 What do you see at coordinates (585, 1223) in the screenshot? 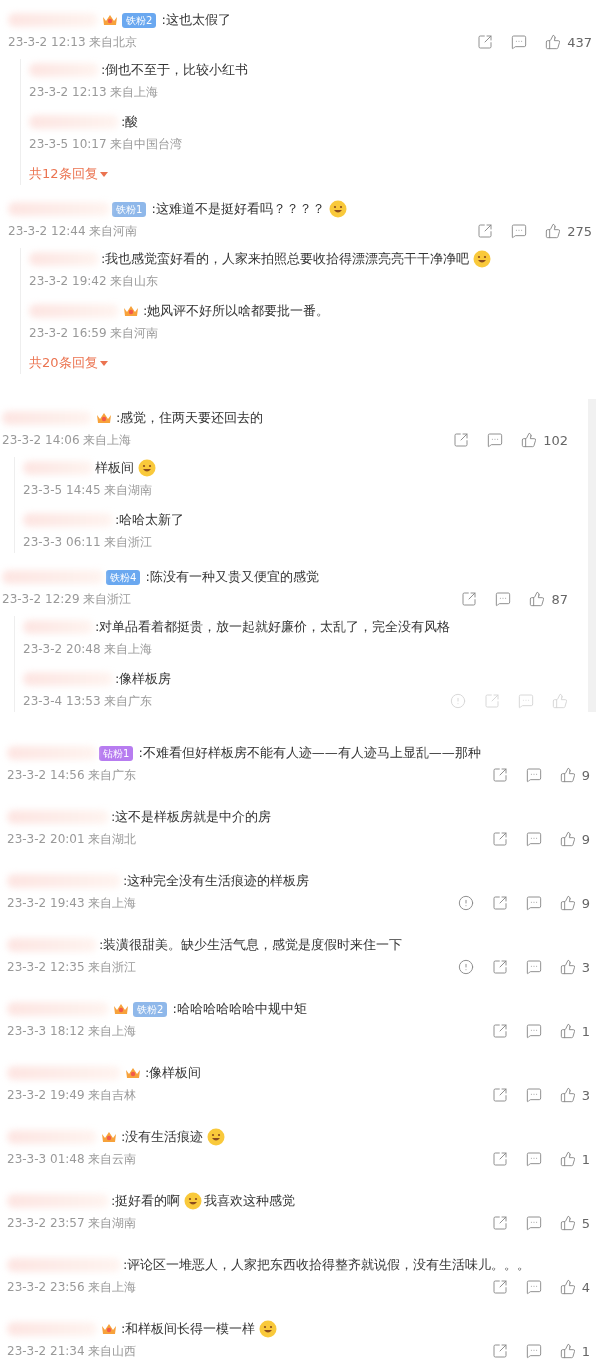
I see `like-count: 5` at bounding box center [585, 1223].